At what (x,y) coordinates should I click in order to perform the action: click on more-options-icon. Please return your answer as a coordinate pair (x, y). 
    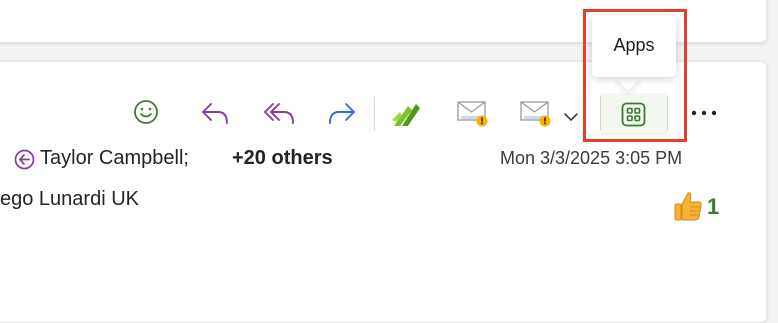
    Looking at the image, I should click on (704, 113).